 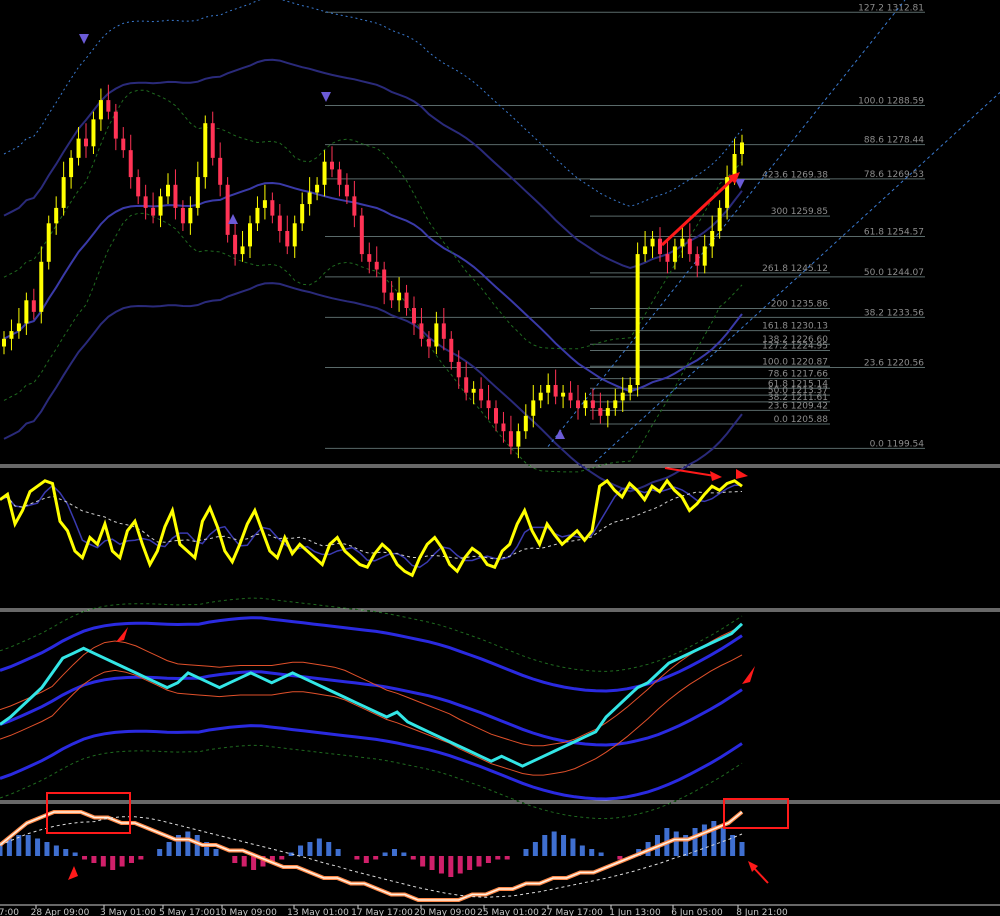 What do you see at coordinates (246, 912) in the screenshot?
I see `time-axis-label: 10 May 09:00` at bounding box center [246, 912].